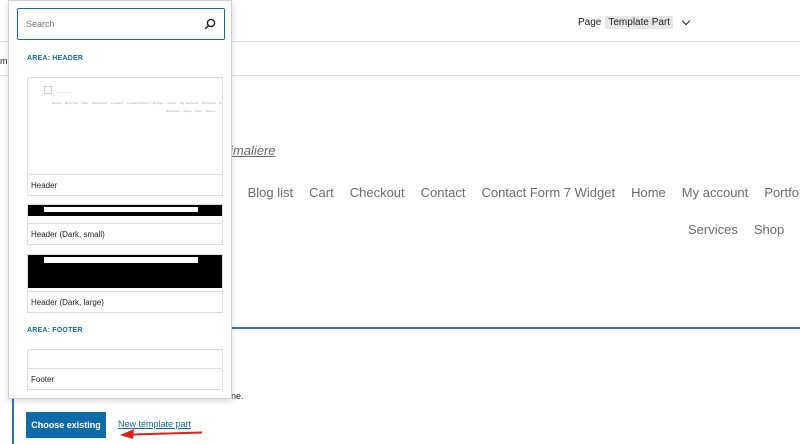  What do you see at coordinates (377, 192) in the screenshot?
I see `nav-item: Checkout` at bounding box center [377, 192].